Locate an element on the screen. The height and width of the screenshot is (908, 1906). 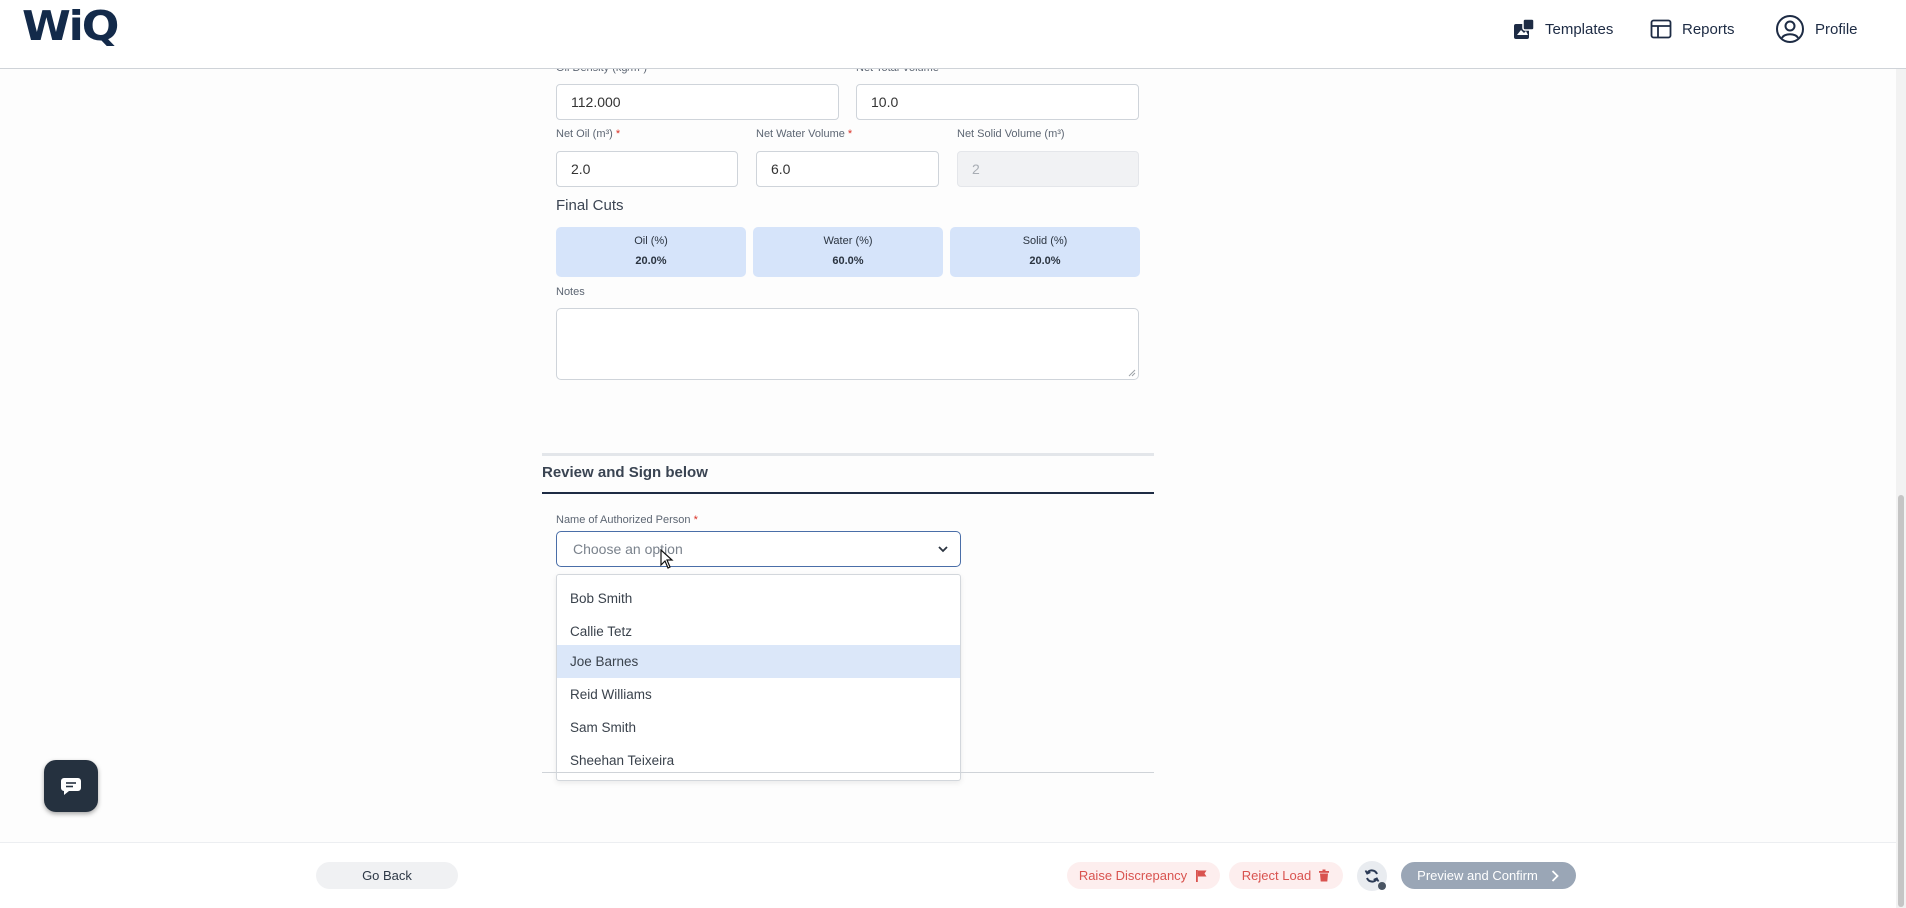
mouse-cursor-icon is located at coordinates (667, 559).